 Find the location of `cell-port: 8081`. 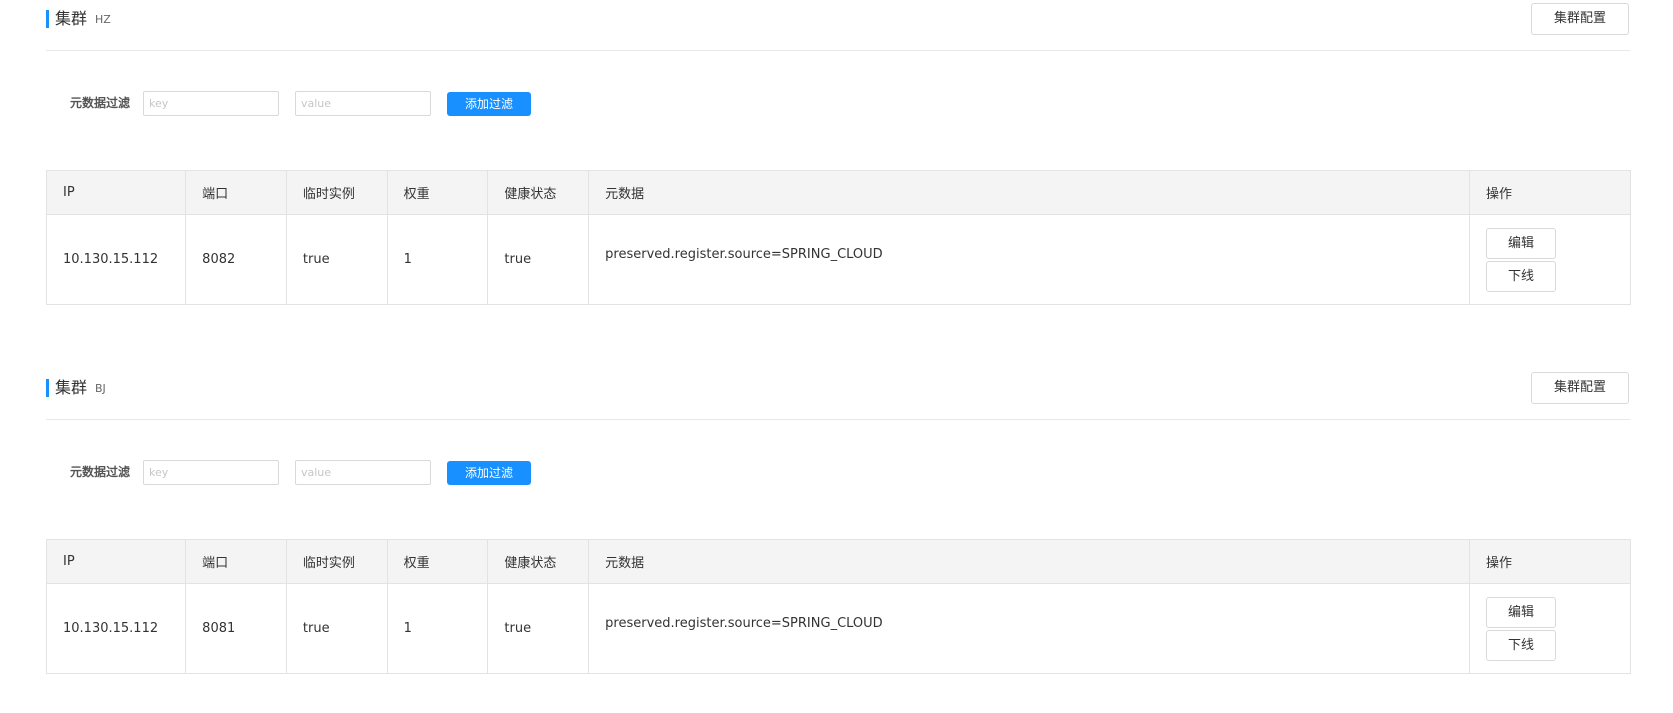

cell-port: 8081 is located at coordinates (236, 628).